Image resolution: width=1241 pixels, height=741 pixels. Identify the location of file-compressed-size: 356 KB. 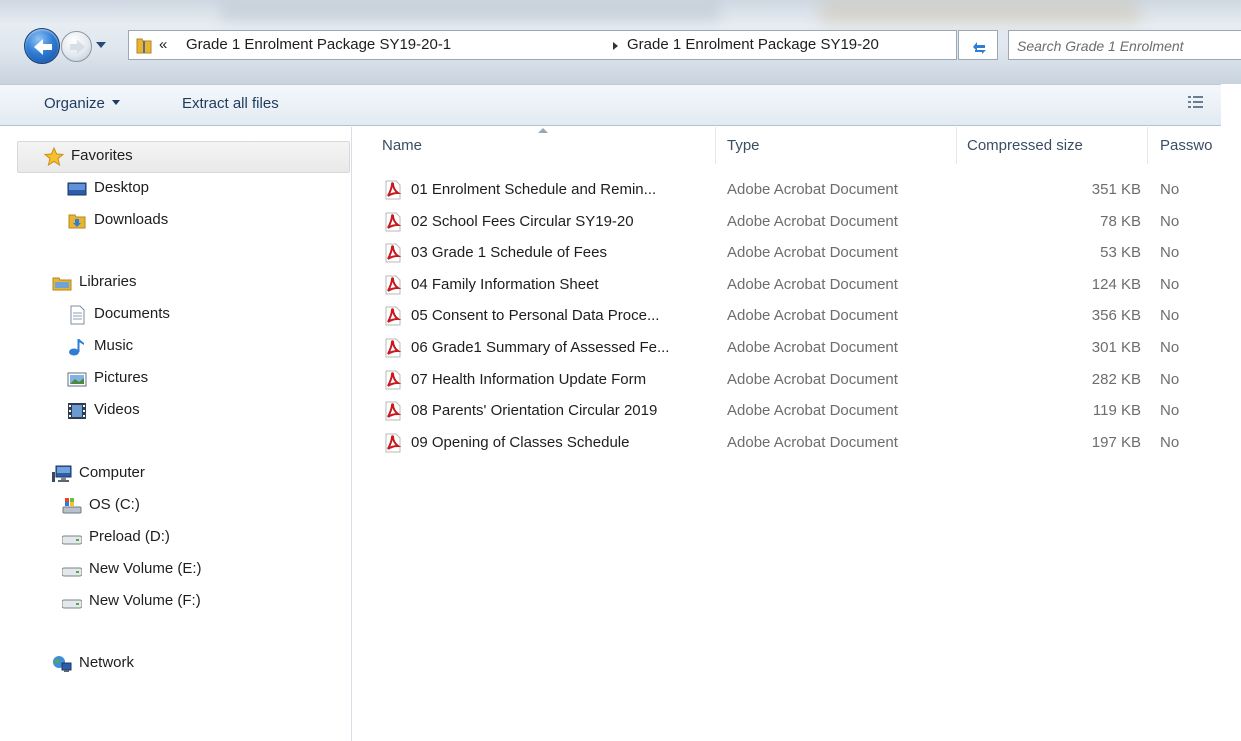
(1116, 316).